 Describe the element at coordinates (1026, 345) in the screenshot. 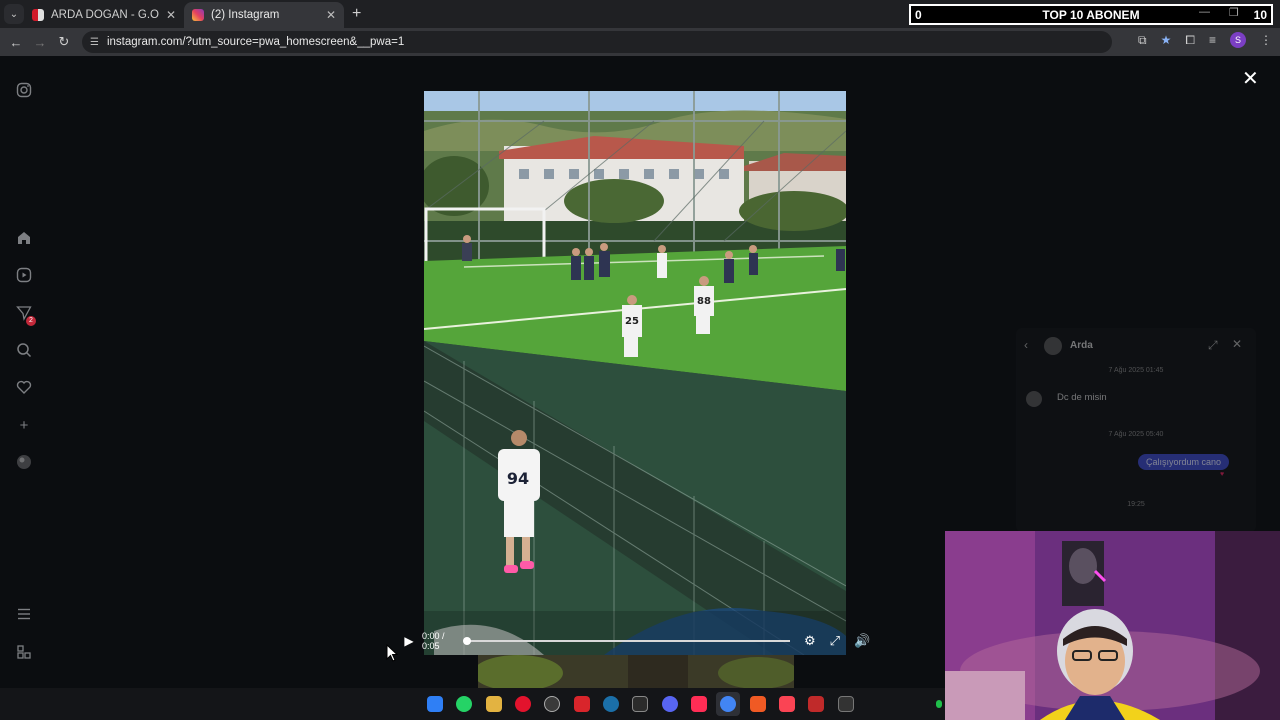

I see `back-chevron-icon: ‹` at that location.